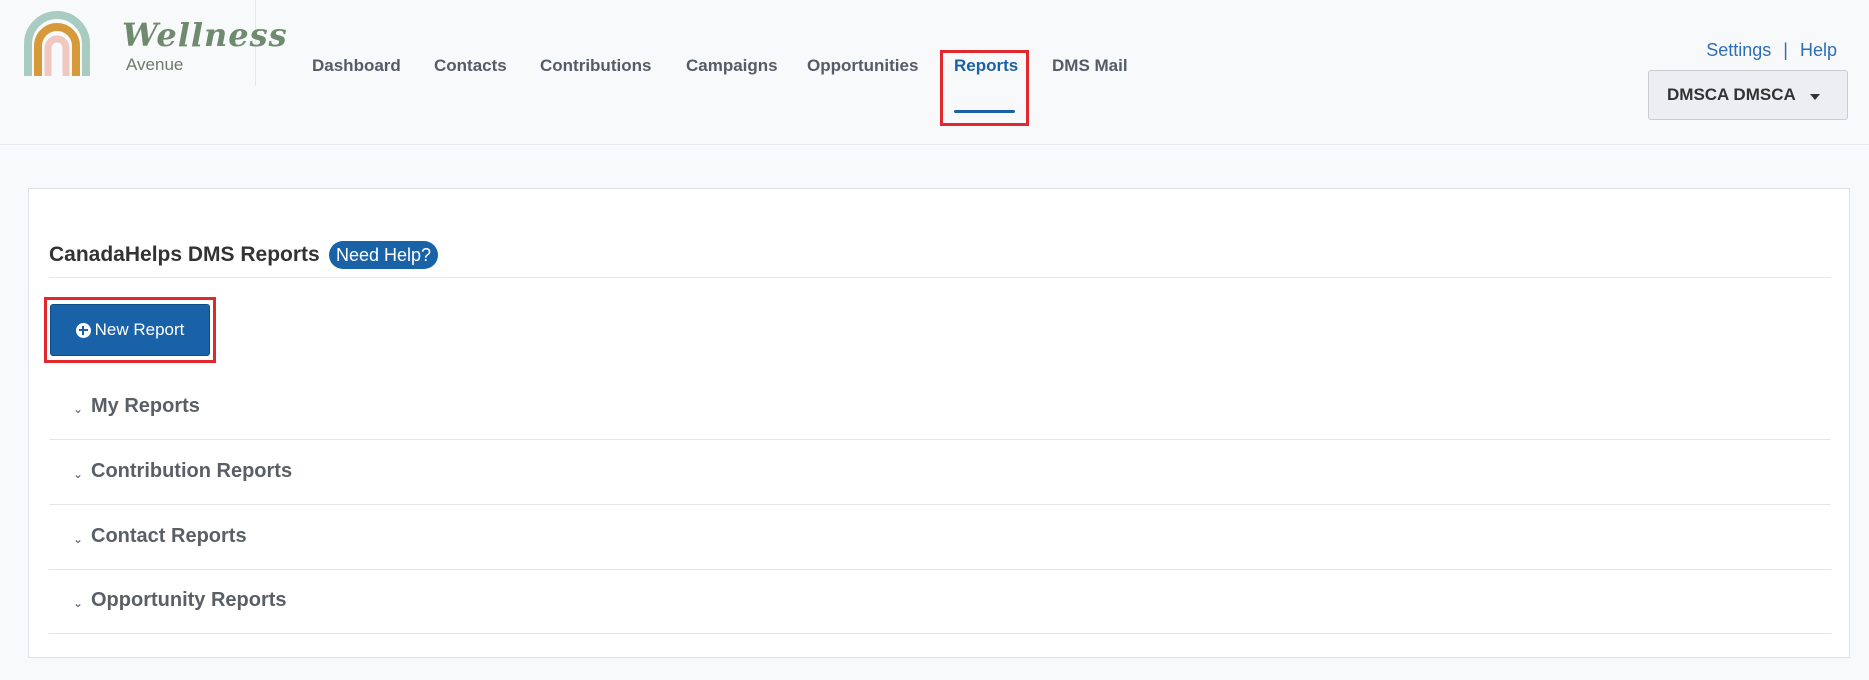 The image size is (1869, 680). I want to click on top-links: Settings | Help, so click(1771, 50).